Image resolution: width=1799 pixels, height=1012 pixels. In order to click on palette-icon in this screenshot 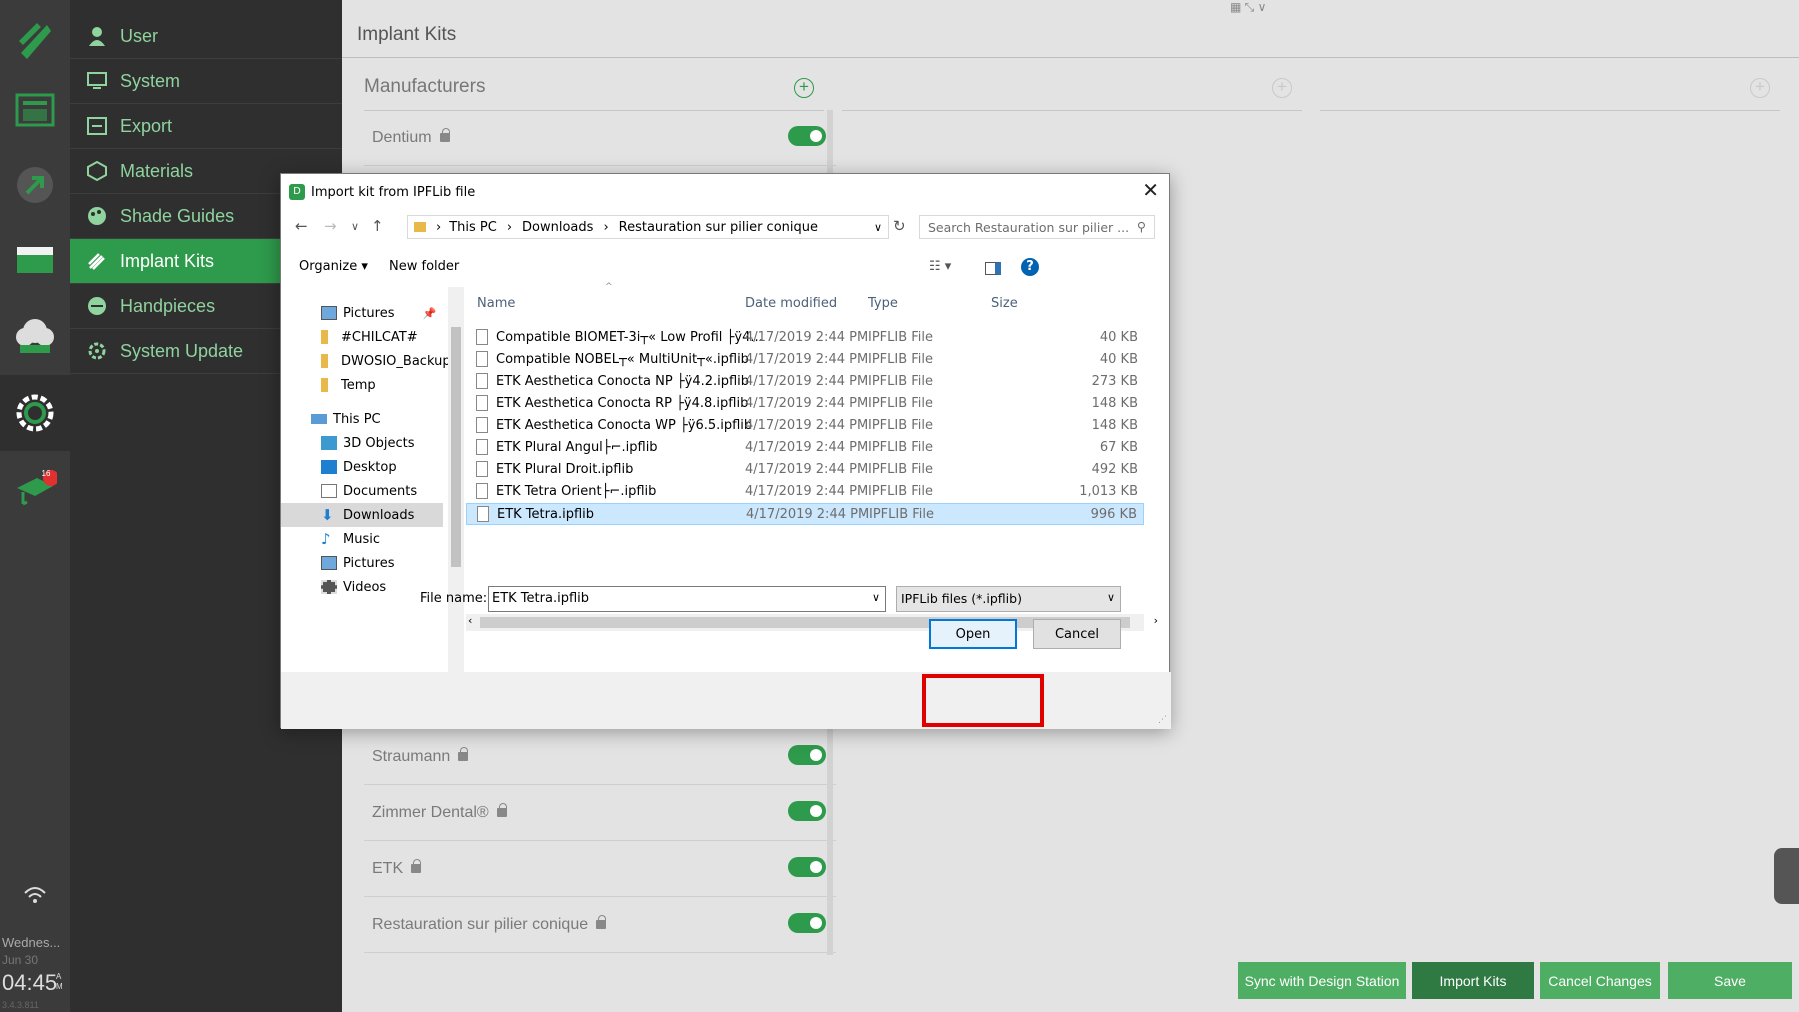, I will do `click(97, 216)`.